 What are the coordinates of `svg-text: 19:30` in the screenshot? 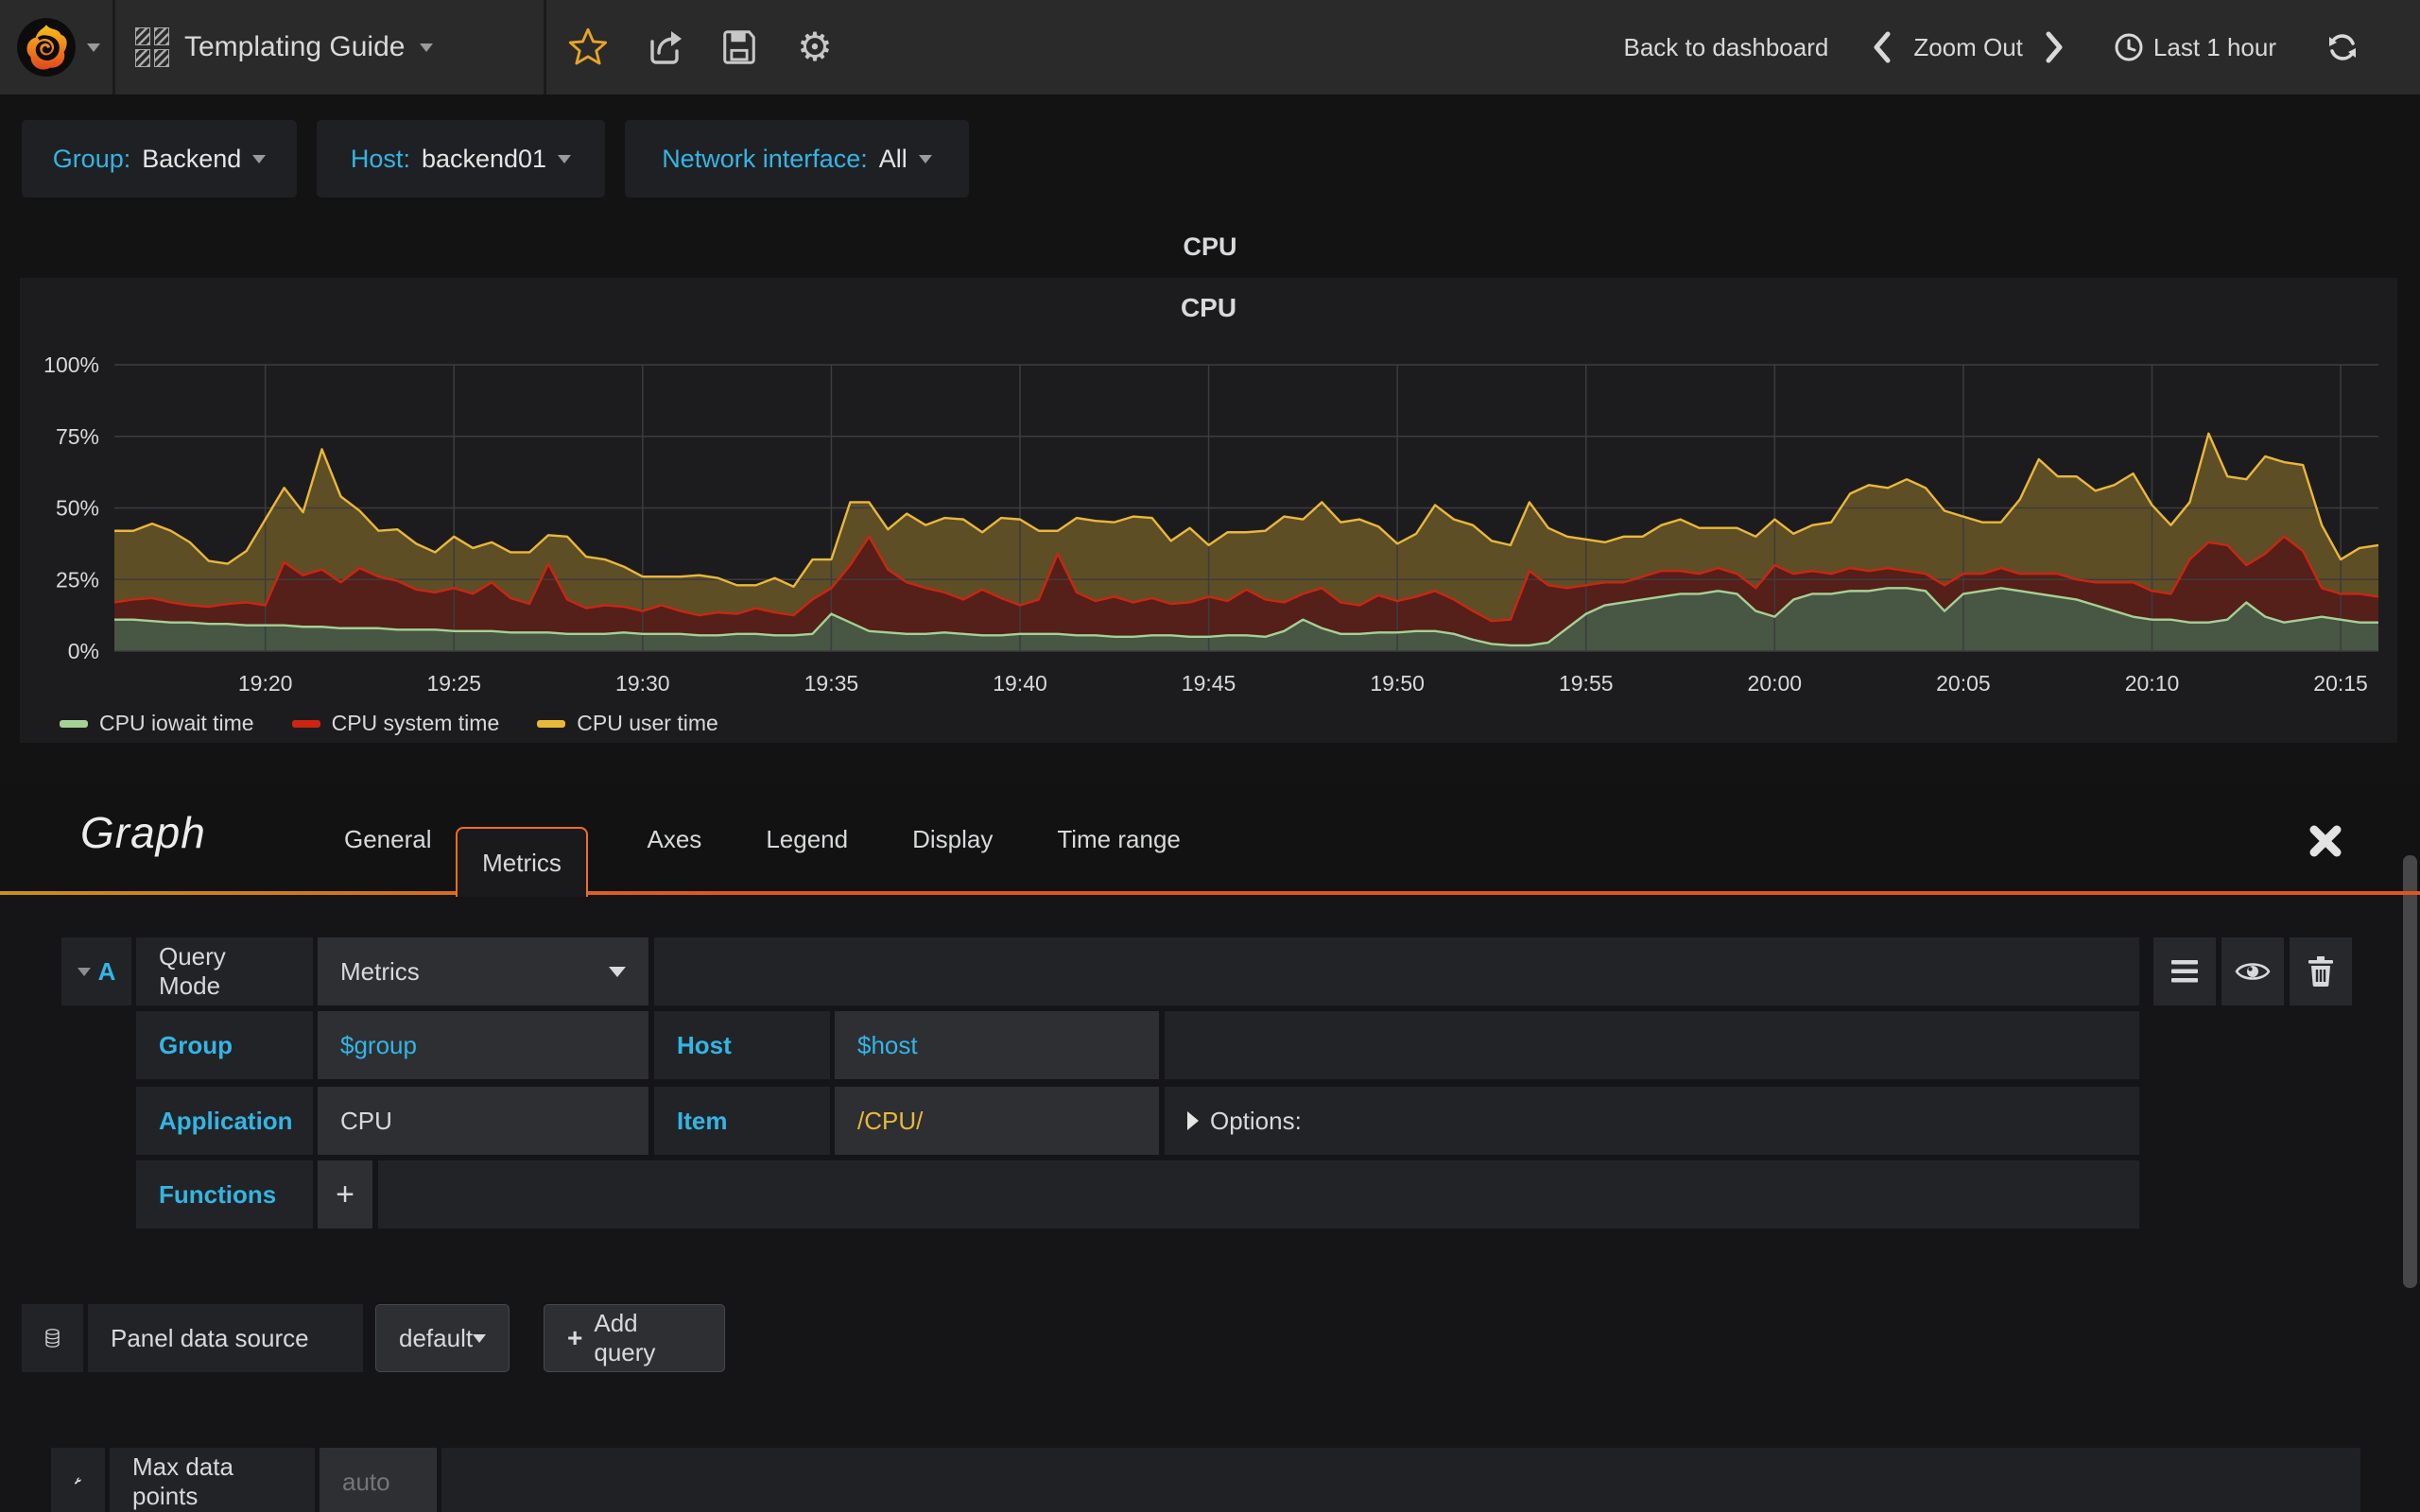 It's located at (642, 683).